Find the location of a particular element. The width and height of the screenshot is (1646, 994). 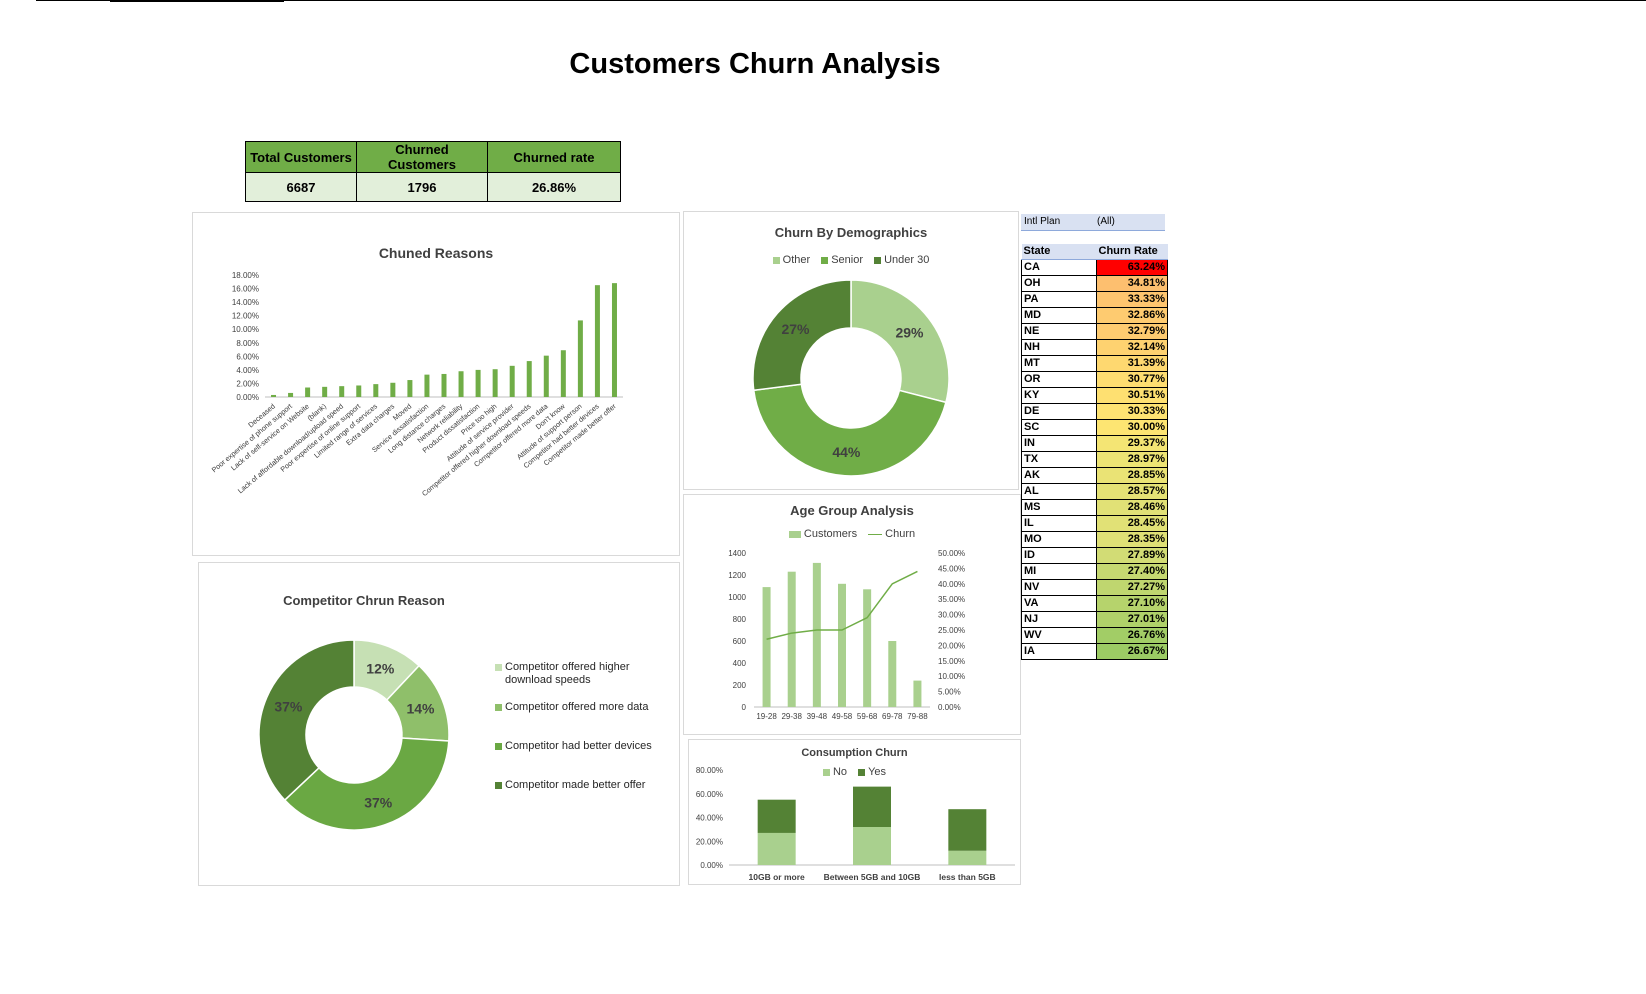

table-row: ID 27.89% is located at coordinates (1094, 555).